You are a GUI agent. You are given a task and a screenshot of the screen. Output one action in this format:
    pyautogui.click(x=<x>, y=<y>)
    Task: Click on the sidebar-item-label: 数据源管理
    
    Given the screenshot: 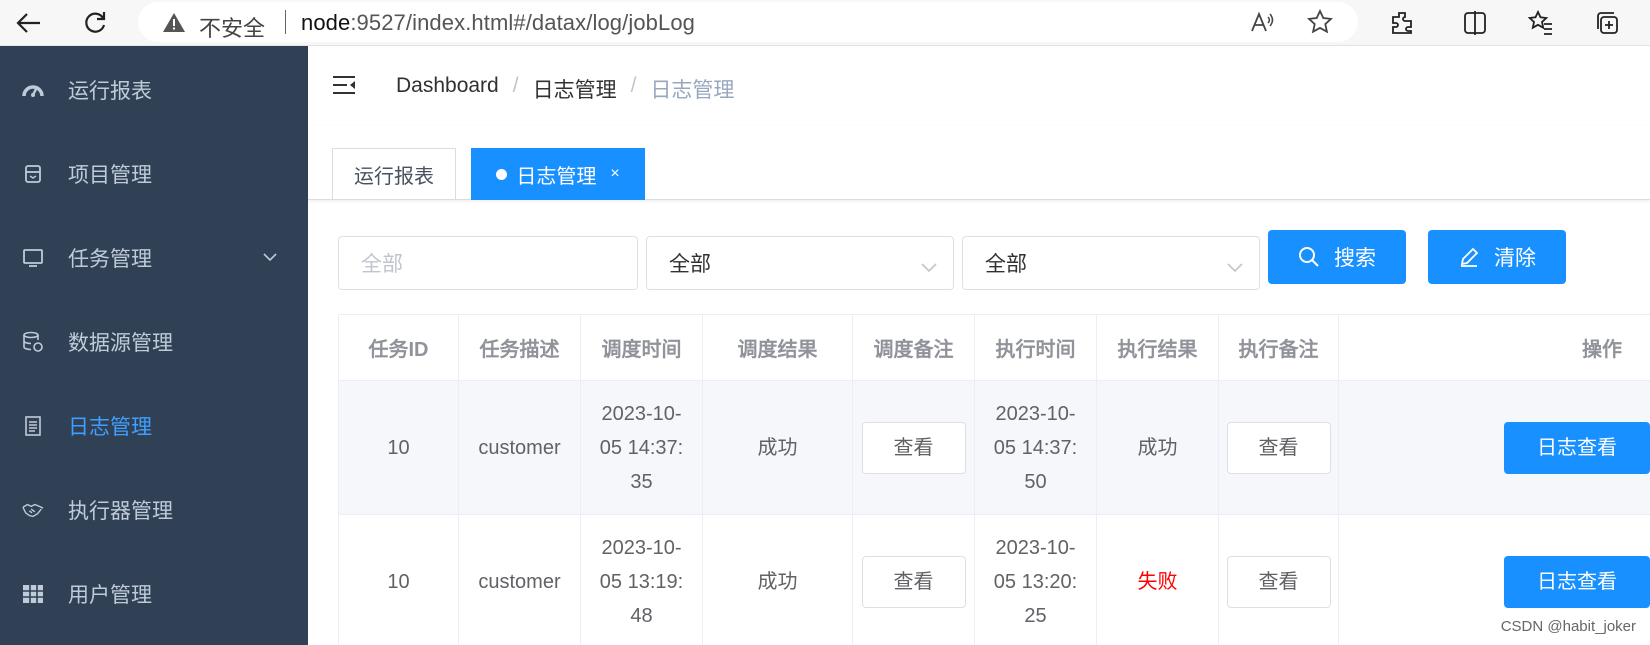 What is the action you would take?
    pyautogui.click(x=120, y=343)
    